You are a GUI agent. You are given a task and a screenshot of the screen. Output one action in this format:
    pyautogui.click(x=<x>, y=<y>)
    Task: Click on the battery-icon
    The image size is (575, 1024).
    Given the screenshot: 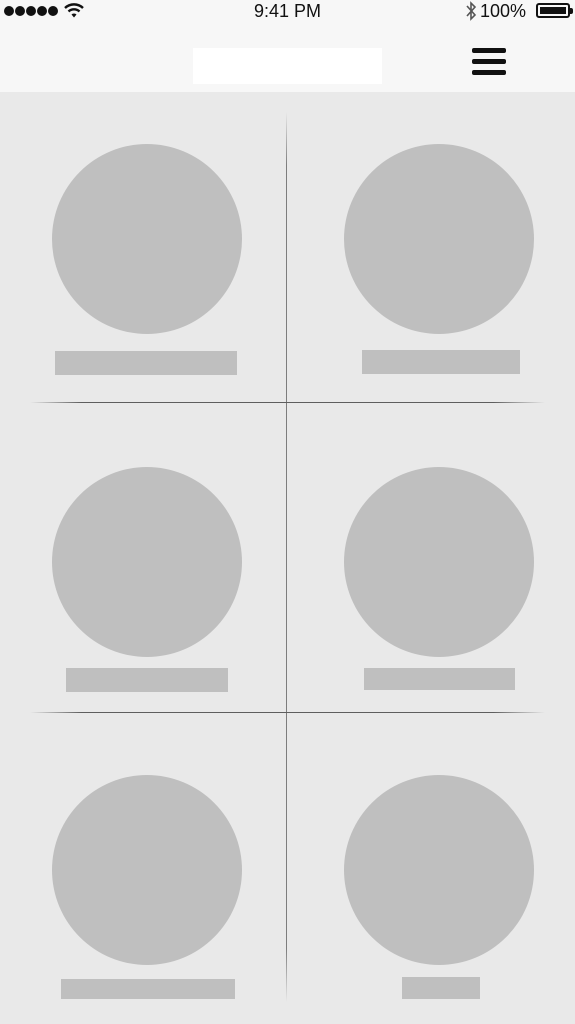 What is the action you would take?
    pyautogui.click(x=553, y=10)
    